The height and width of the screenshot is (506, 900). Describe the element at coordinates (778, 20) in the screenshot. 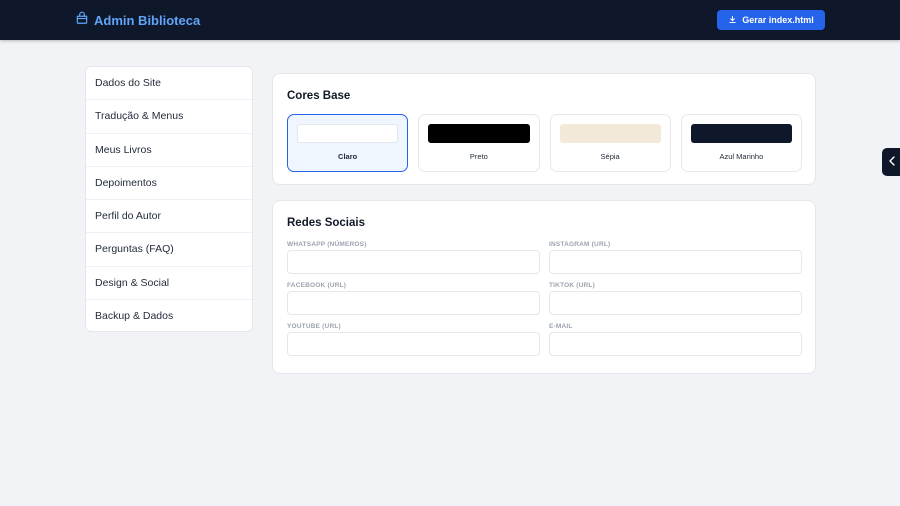

I see `generate-index-label: Gerar index.html` at that location.